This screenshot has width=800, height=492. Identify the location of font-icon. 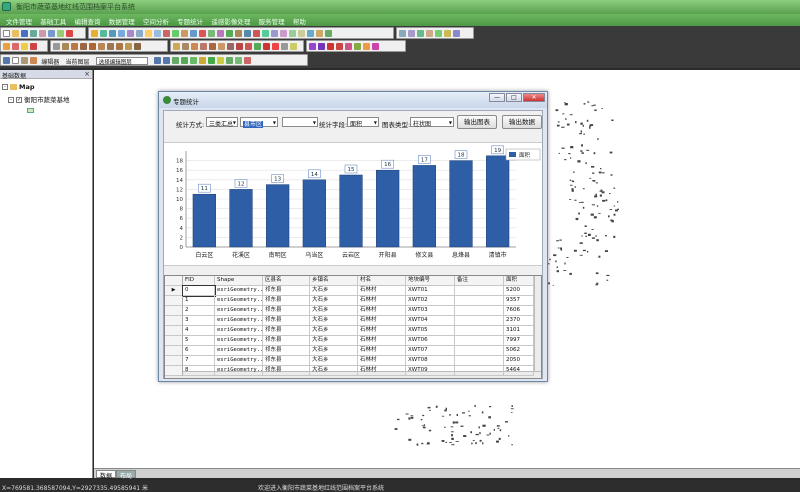
(221, 46).